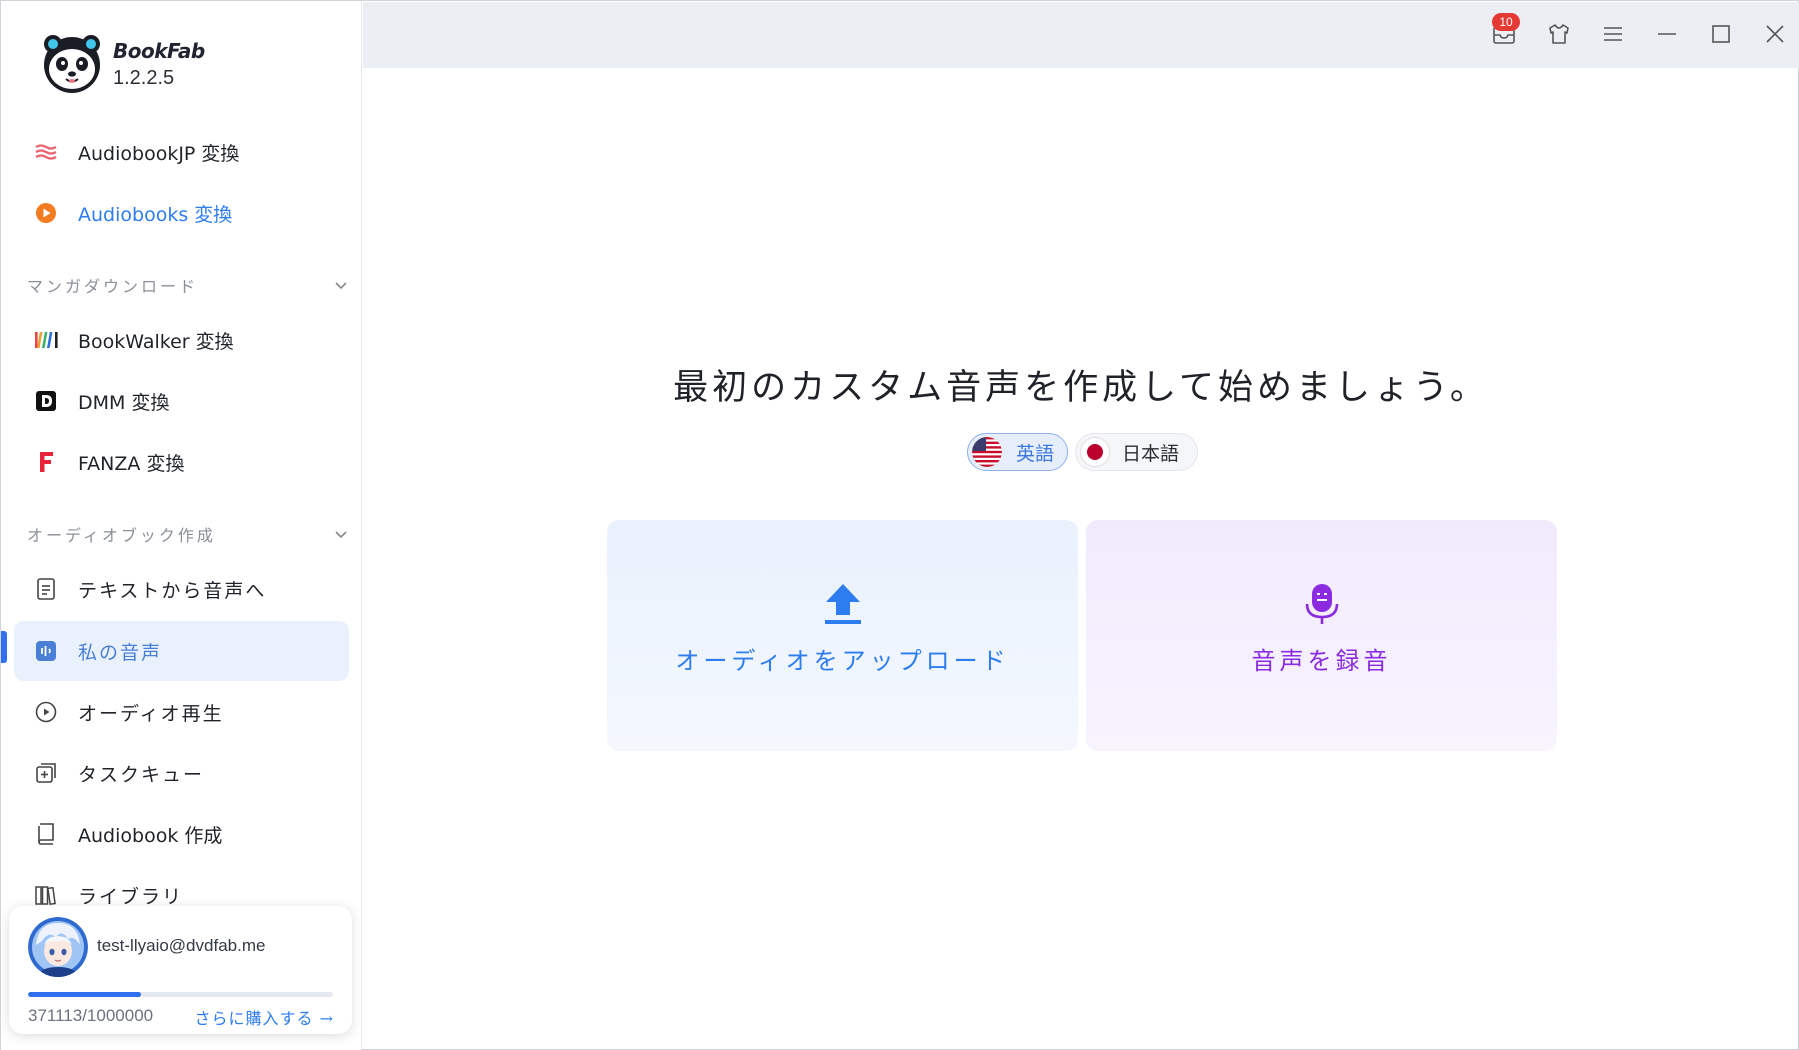 The image size is (1799, 1050). I want to click on close-icon, so click(1775, 34).